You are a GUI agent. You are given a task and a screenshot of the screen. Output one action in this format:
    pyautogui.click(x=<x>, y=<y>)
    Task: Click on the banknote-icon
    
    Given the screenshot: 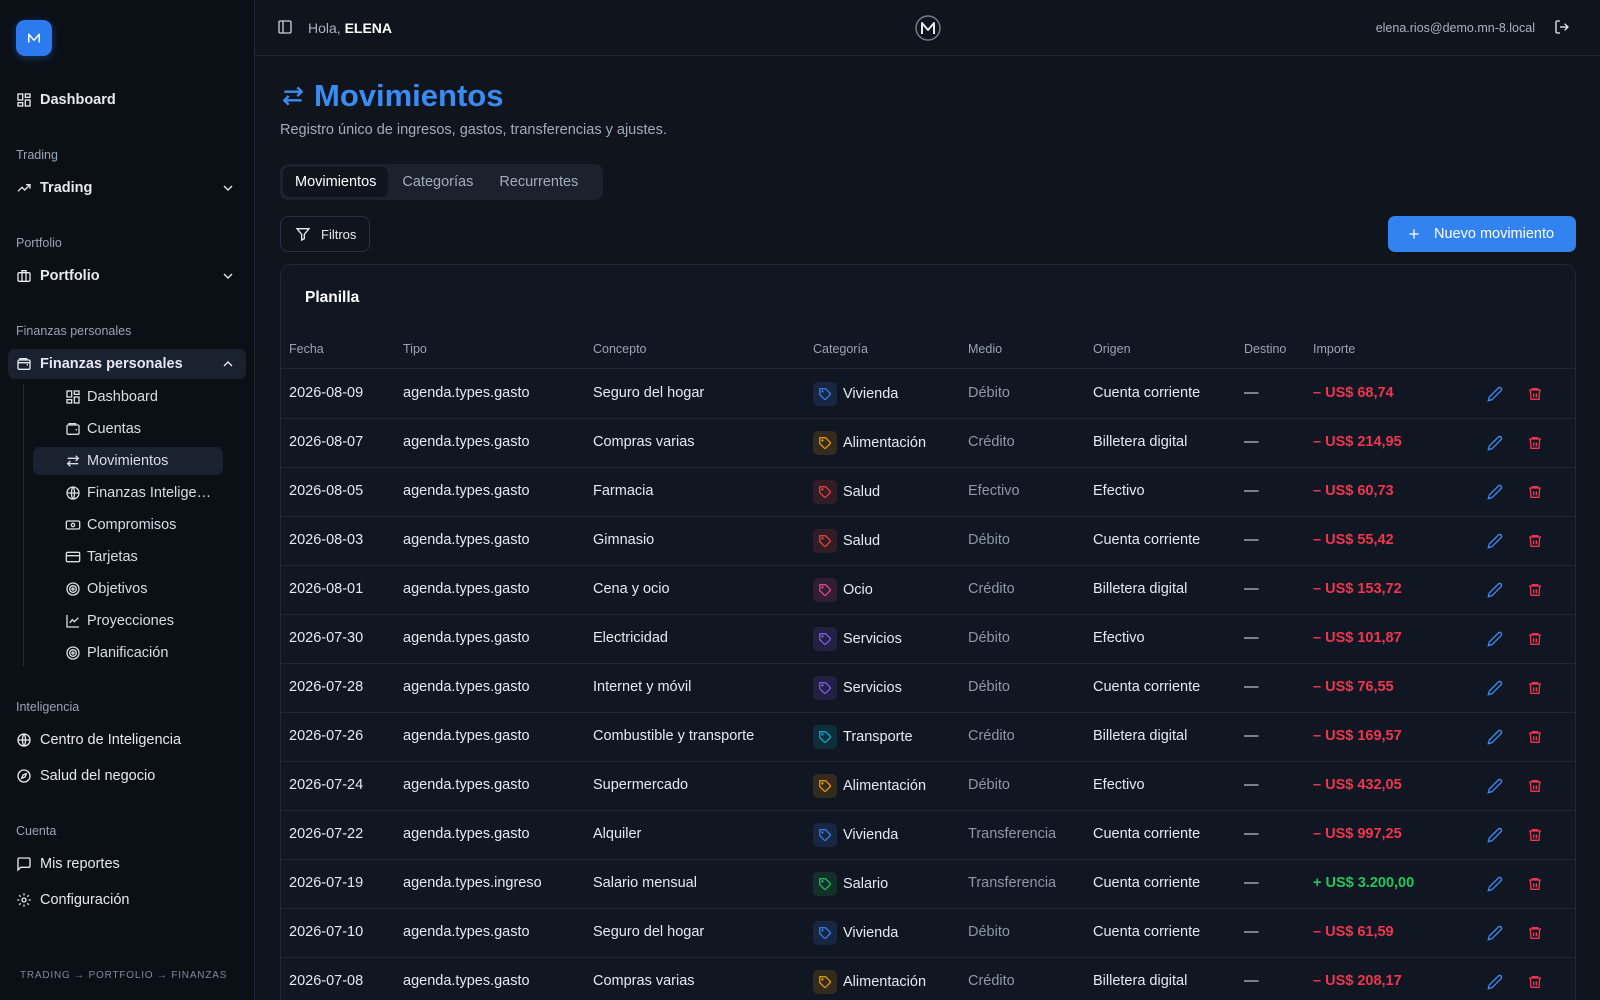 What is the action you would take?
    pyautogui.click(x=73, y=525)
    